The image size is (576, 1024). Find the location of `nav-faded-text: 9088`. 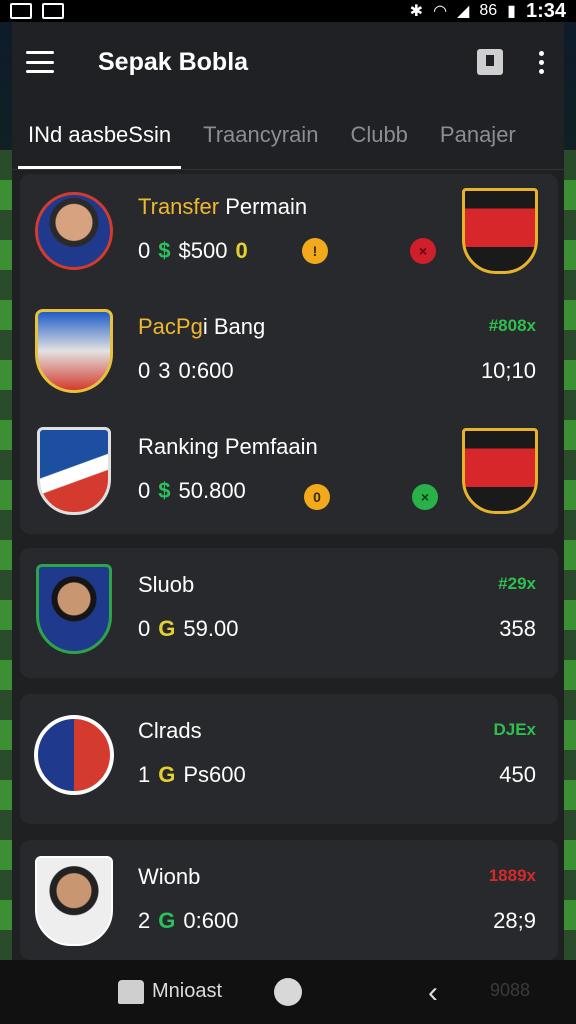

nav-faded-text: 9088 is located at coordinates (510, 990).